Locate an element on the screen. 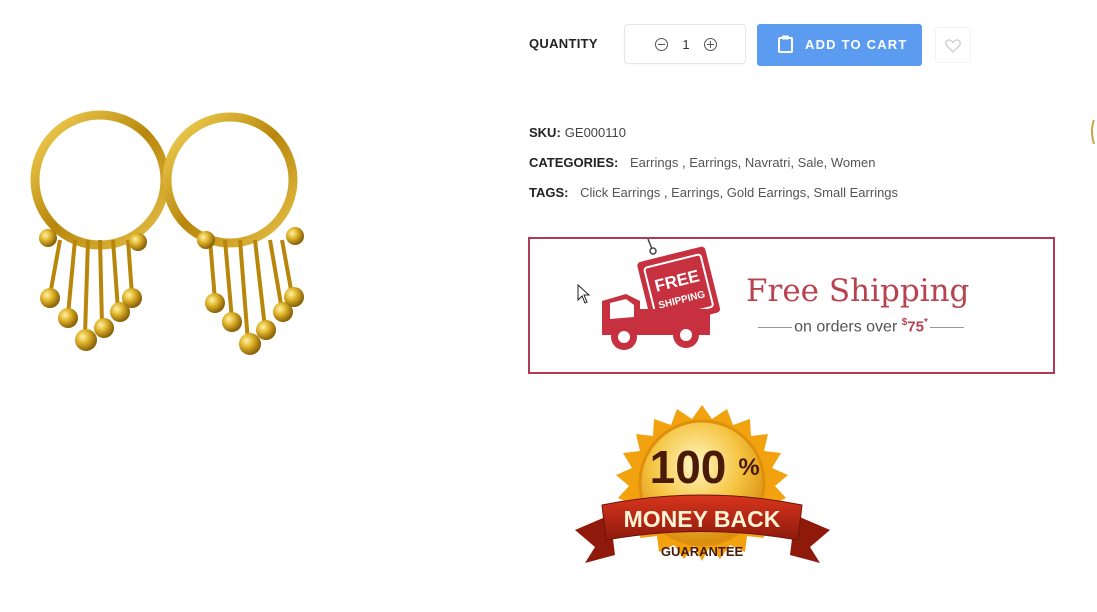 The image size is (1097, 612). quantity-stepper: 1 is located at coordinates (685, 44).